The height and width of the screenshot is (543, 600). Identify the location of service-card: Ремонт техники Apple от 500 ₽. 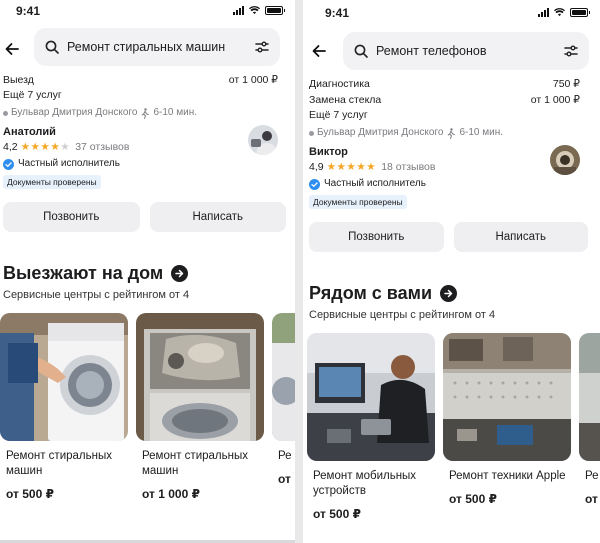
(507, 427).